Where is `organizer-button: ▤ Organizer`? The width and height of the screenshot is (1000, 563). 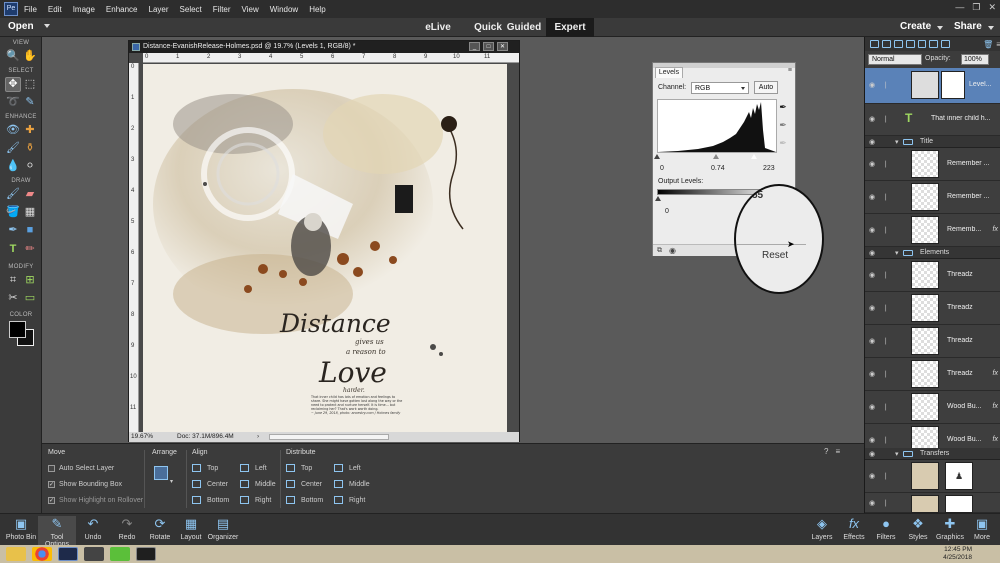 organizer-button: ▤ Organizer is located at coordinates (223, 528).